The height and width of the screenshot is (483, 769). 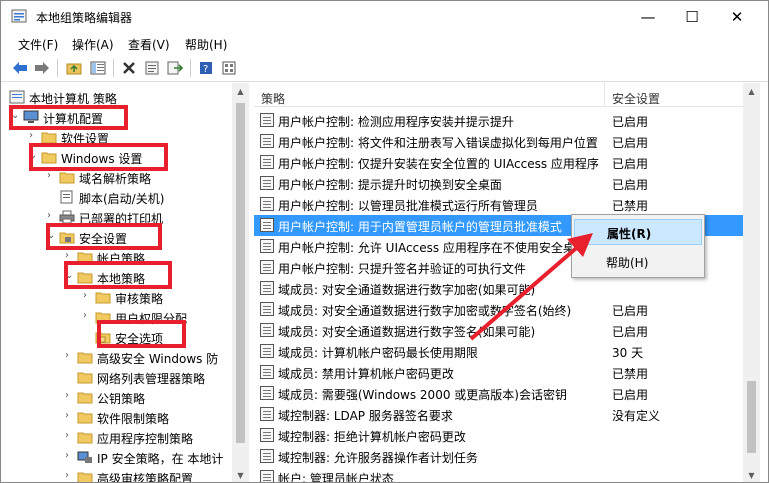 What do you see at coordinates (229, 68) in the screenshot?
I see `view-button` at bounding box center [229, 68].